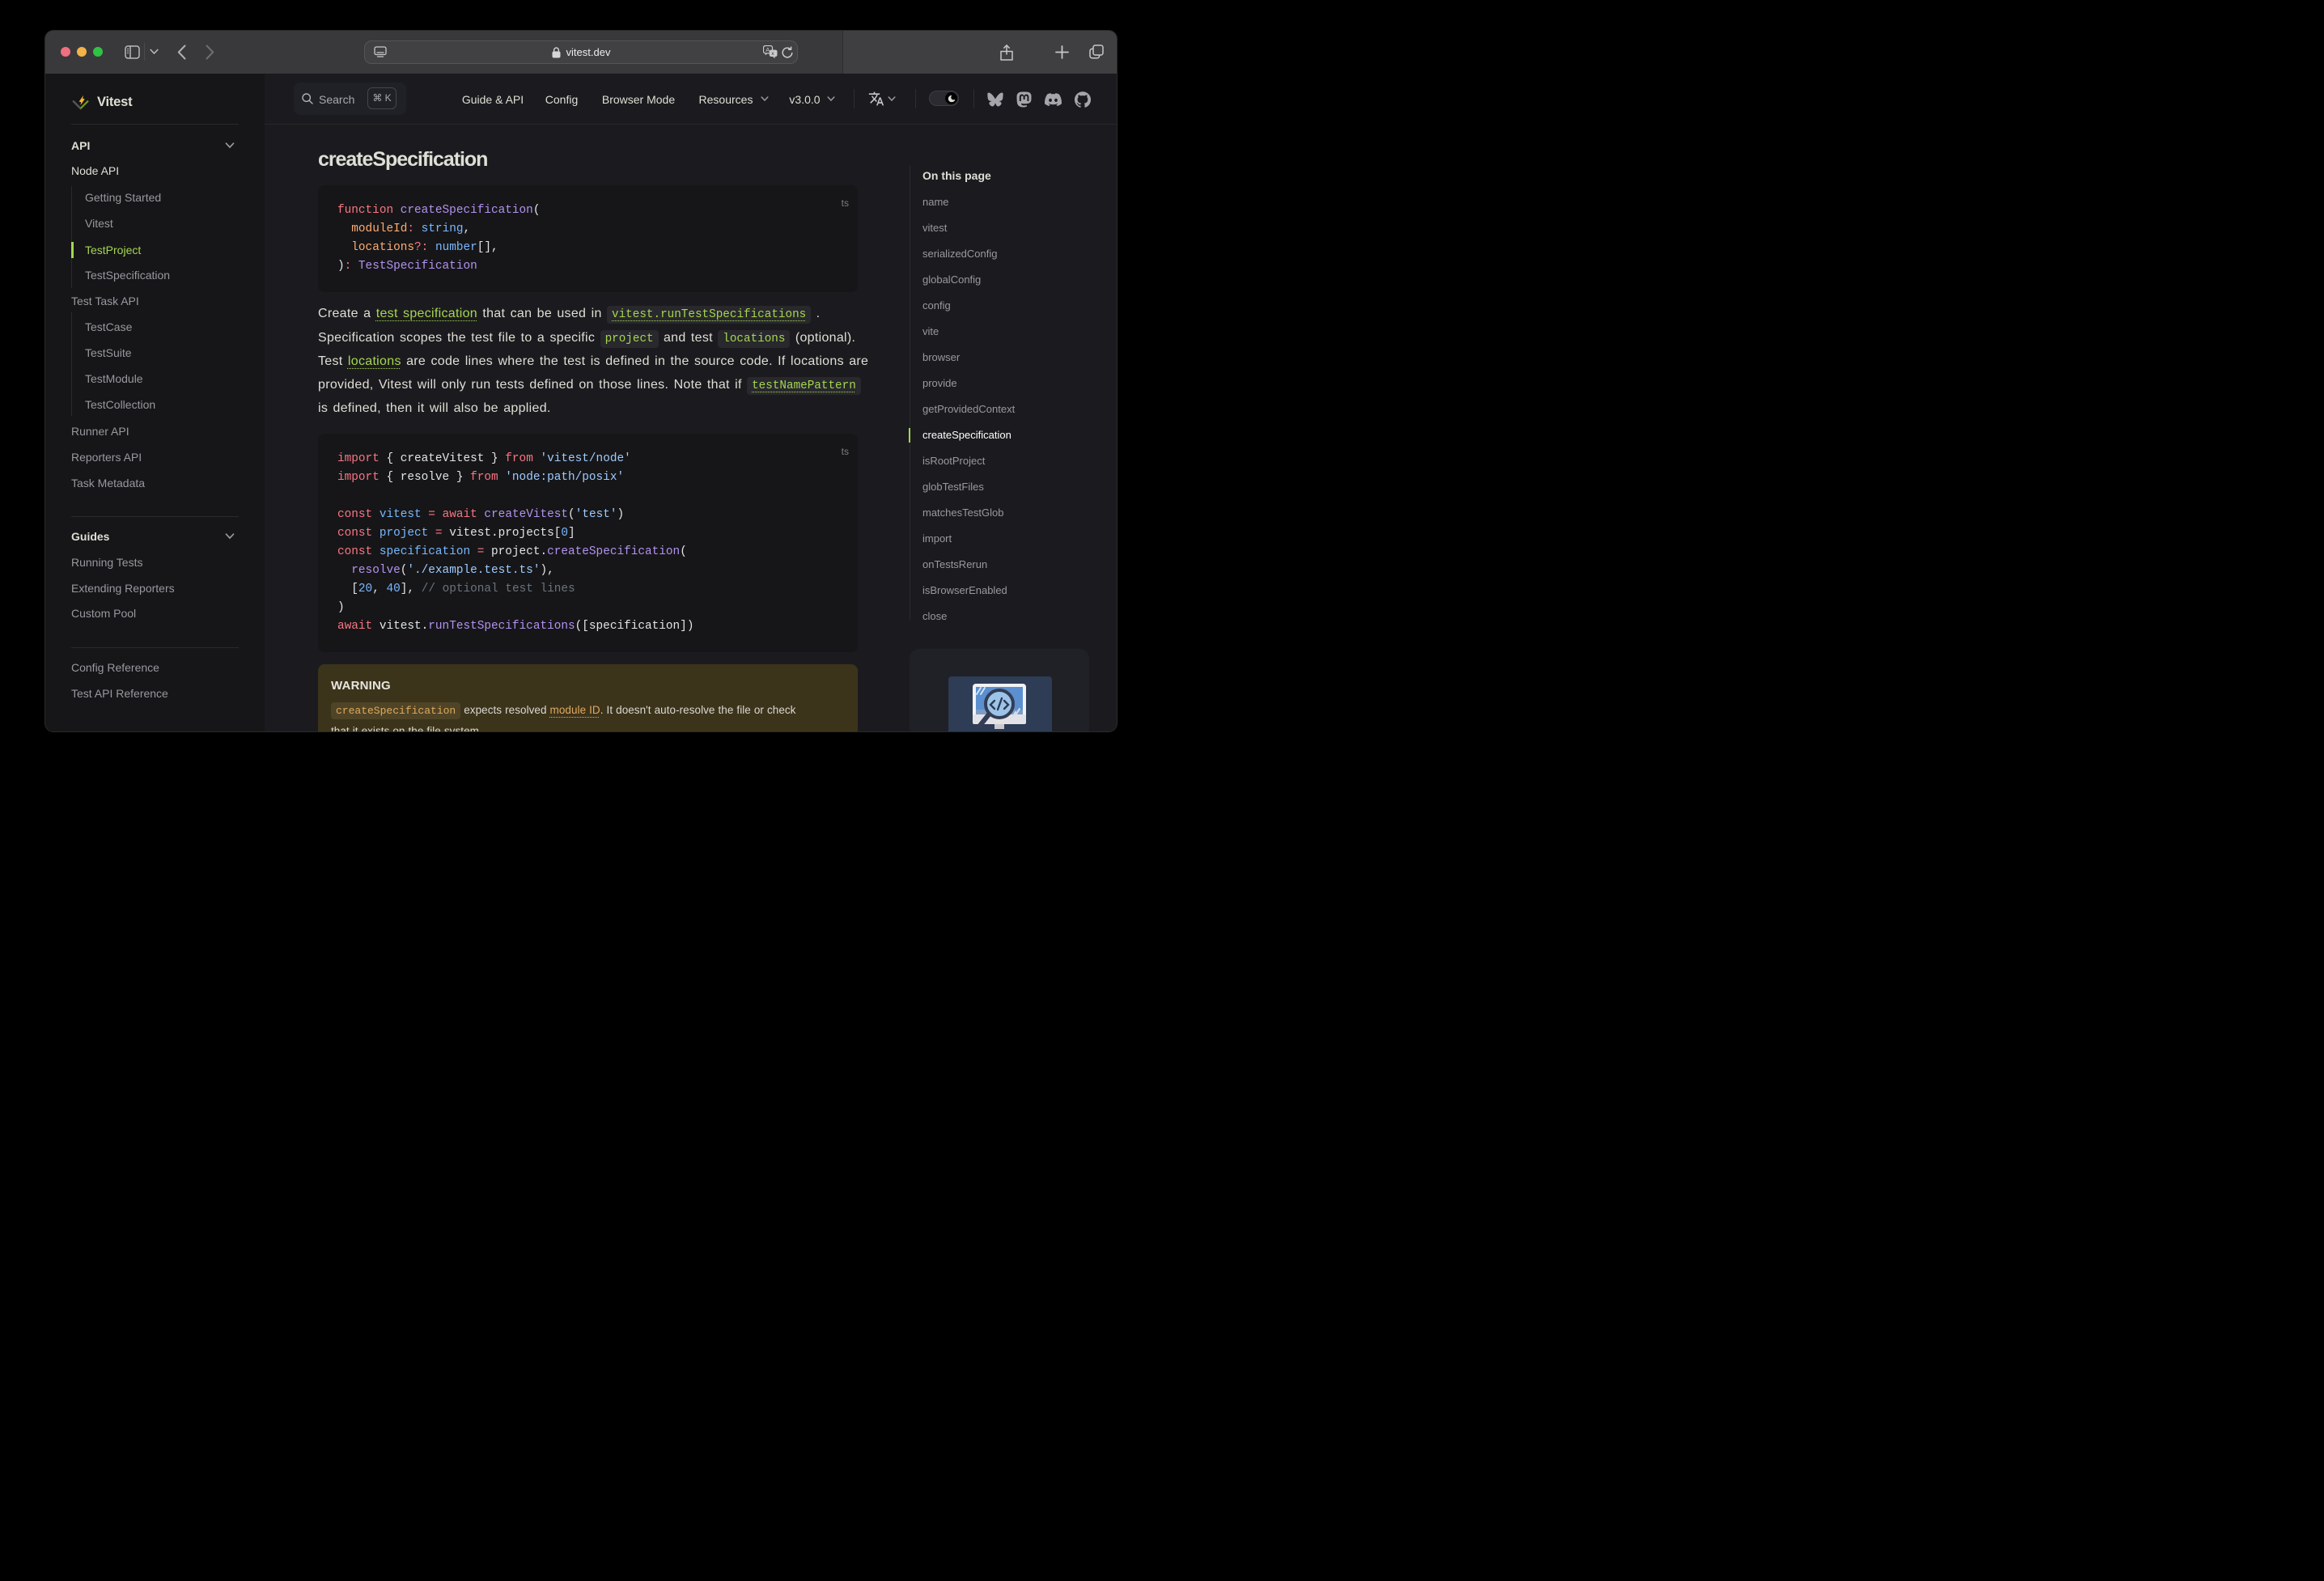 This screenshot has width=2324, height=1581. I want to click on svg-text: A, so click(767, 49).